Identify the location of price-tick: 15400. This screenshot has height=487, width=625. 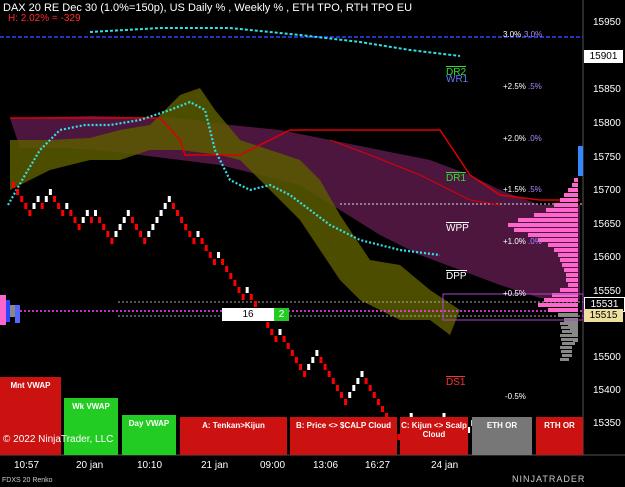
(607, 390).